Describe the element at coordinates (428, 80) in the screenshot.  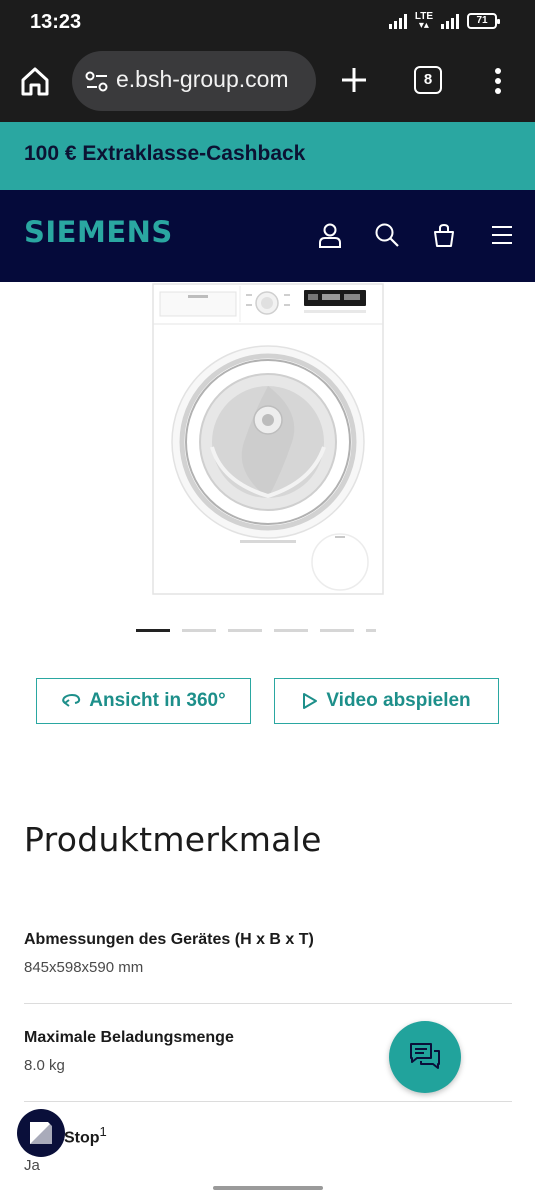
I see `tabs-button: 8` at that location.